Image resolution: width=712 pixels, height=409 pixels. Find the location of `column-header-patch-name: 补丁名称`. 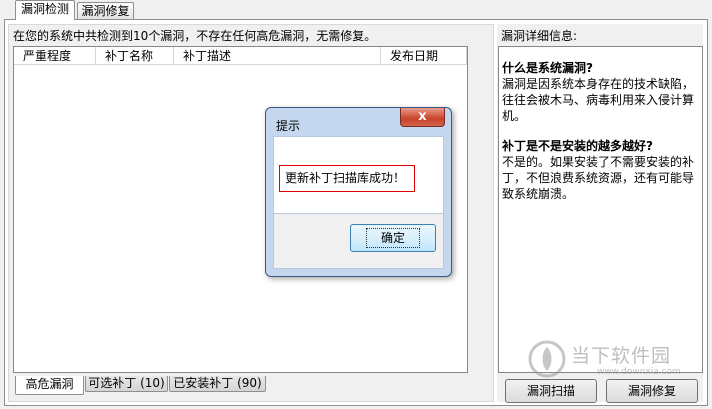

column-header-patch-name: 补丁名称 is located at coordinates (135, 56).